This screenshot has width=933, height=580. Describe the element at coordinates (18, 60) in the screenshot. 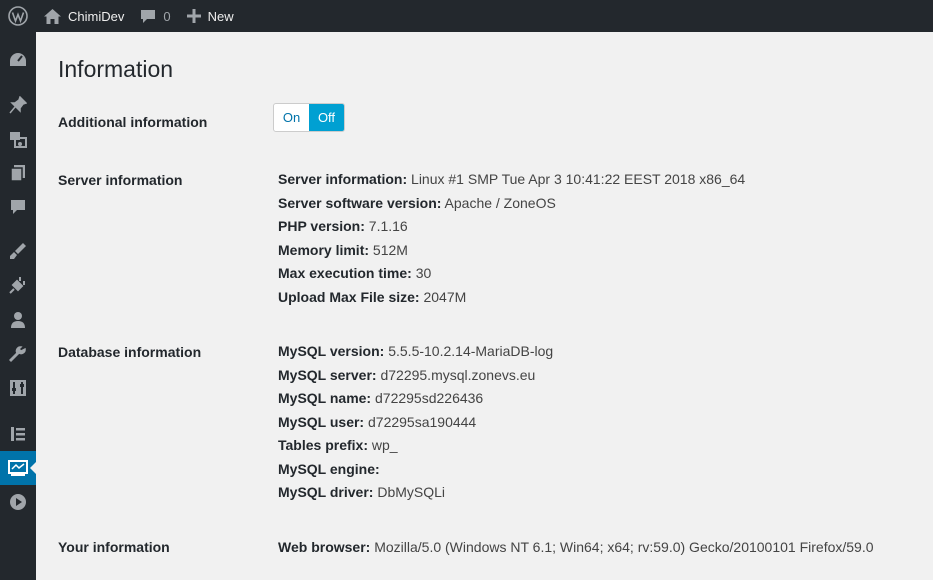

I see `dashboard-icon` at that location.